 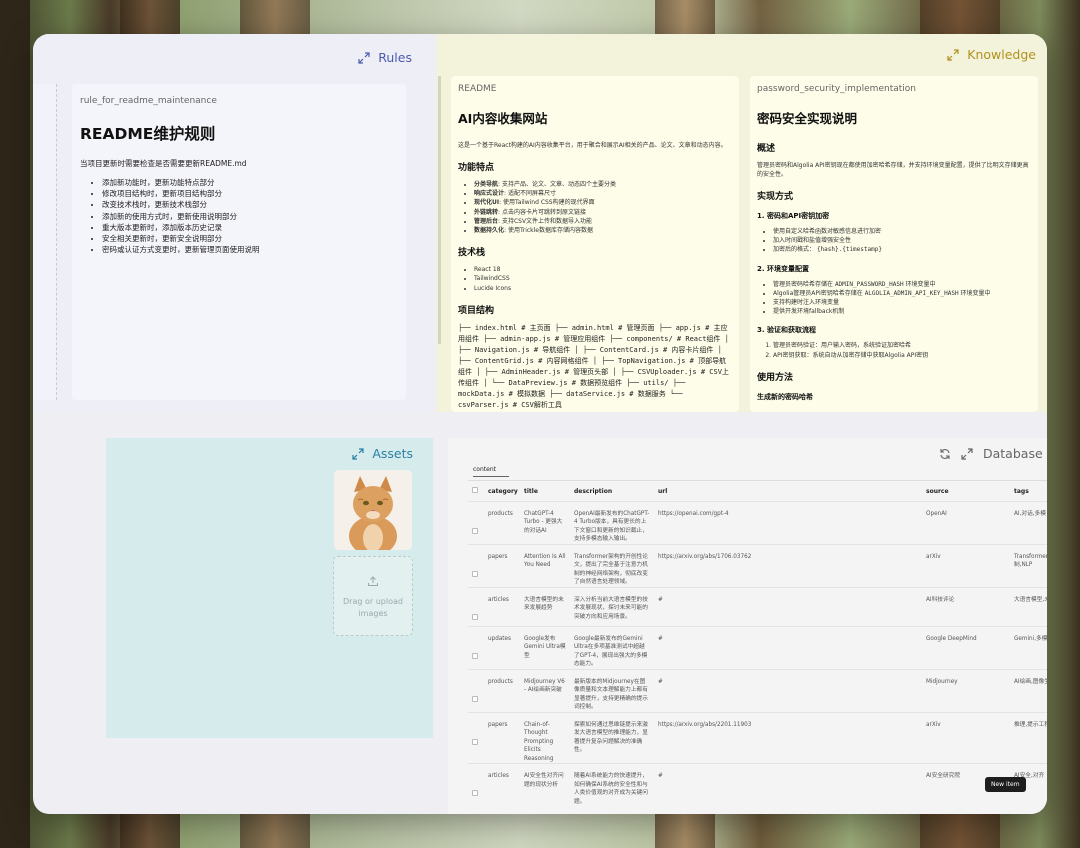 I want to click on column-header: description, so click(x=612, y=491).